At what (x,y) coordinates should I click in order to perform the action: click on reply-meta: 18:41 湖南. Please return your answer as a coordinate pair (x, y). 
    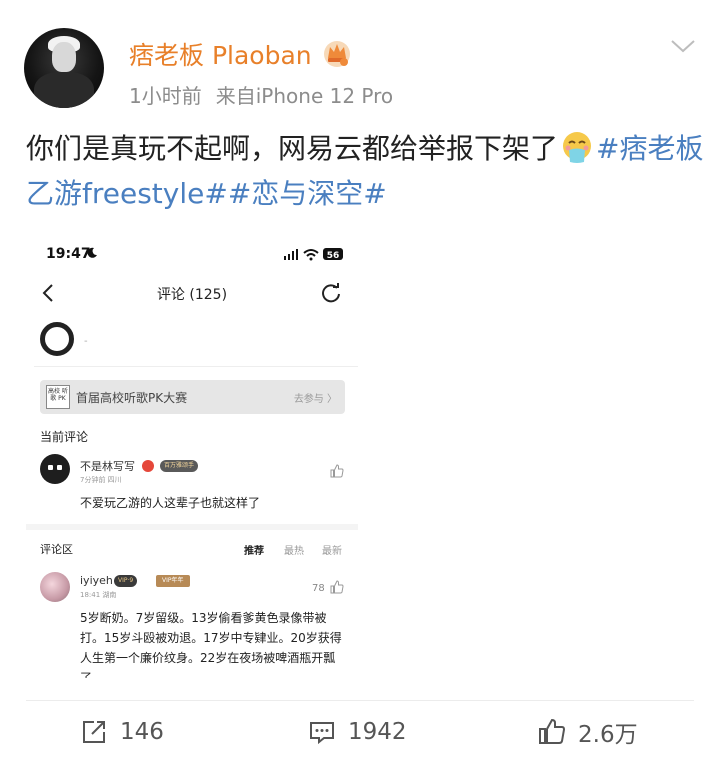
    Looking at the image, I should click on (98, 595).